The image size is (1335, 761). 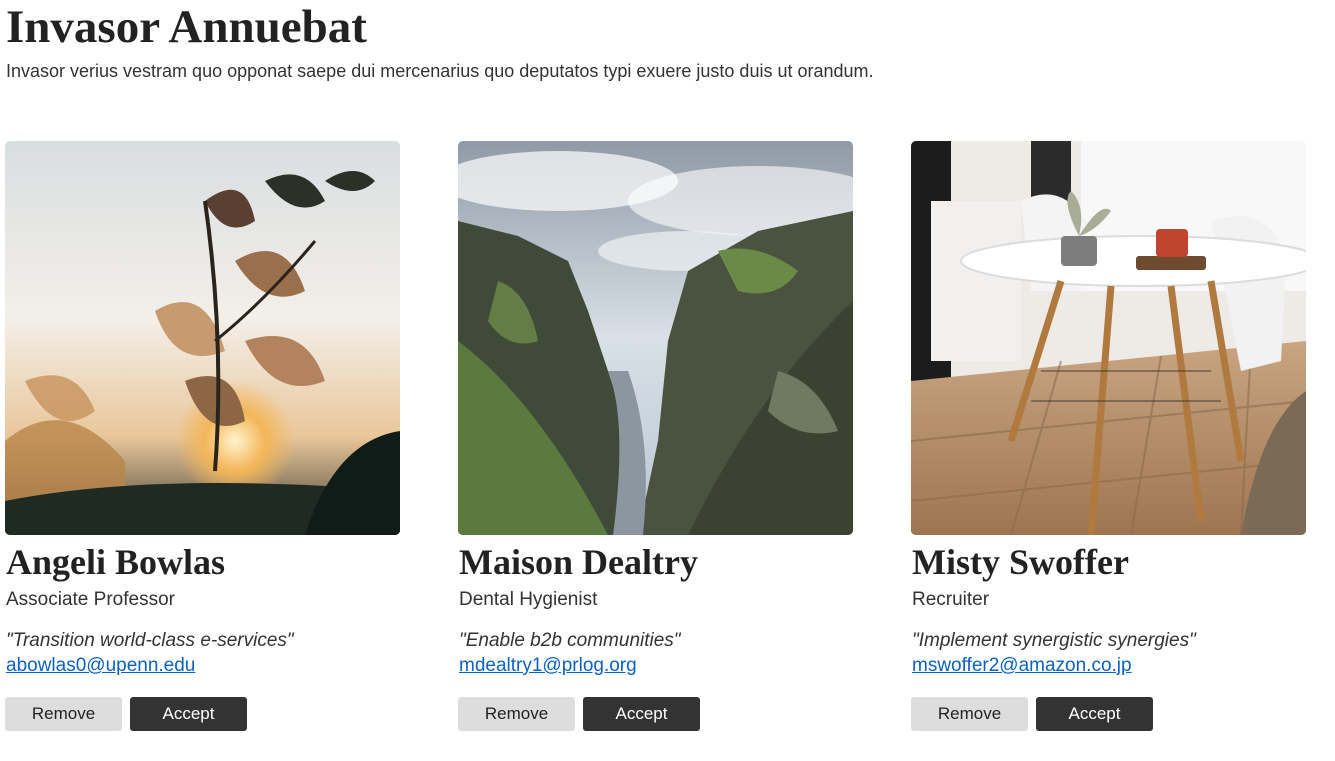 What do you see at coordinates (90, 599) in the screenshot?
I see `person-role: Associate Professor` at bounding box center [90, 599].